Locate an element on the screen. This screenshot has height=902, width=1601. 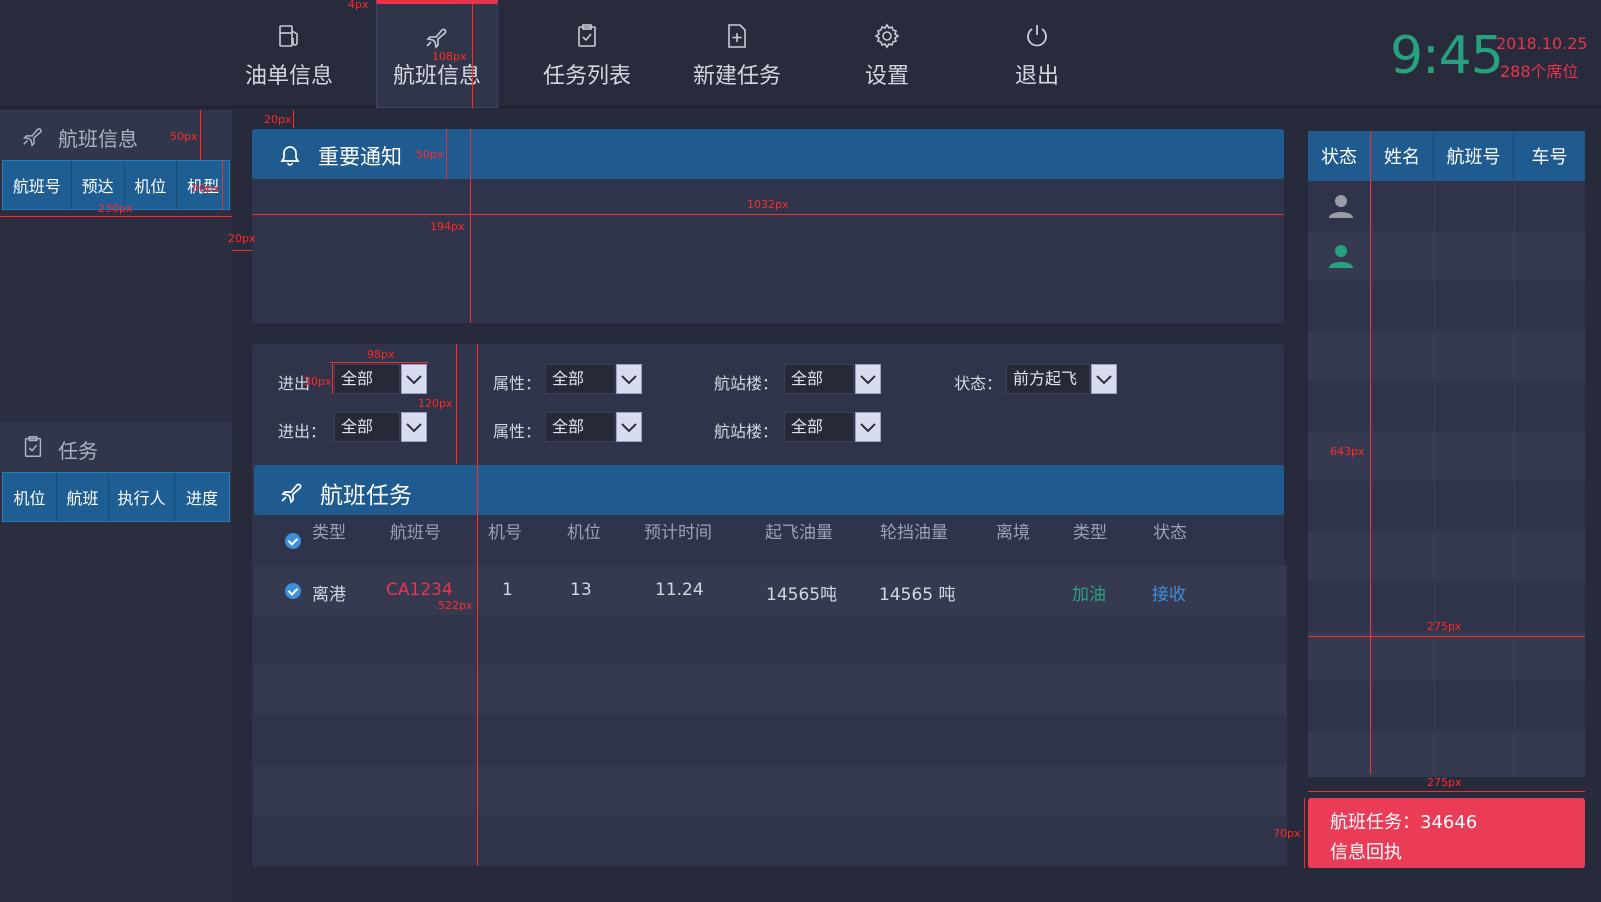
nav-logout: 退出 is located at coordinates (1037, 54).